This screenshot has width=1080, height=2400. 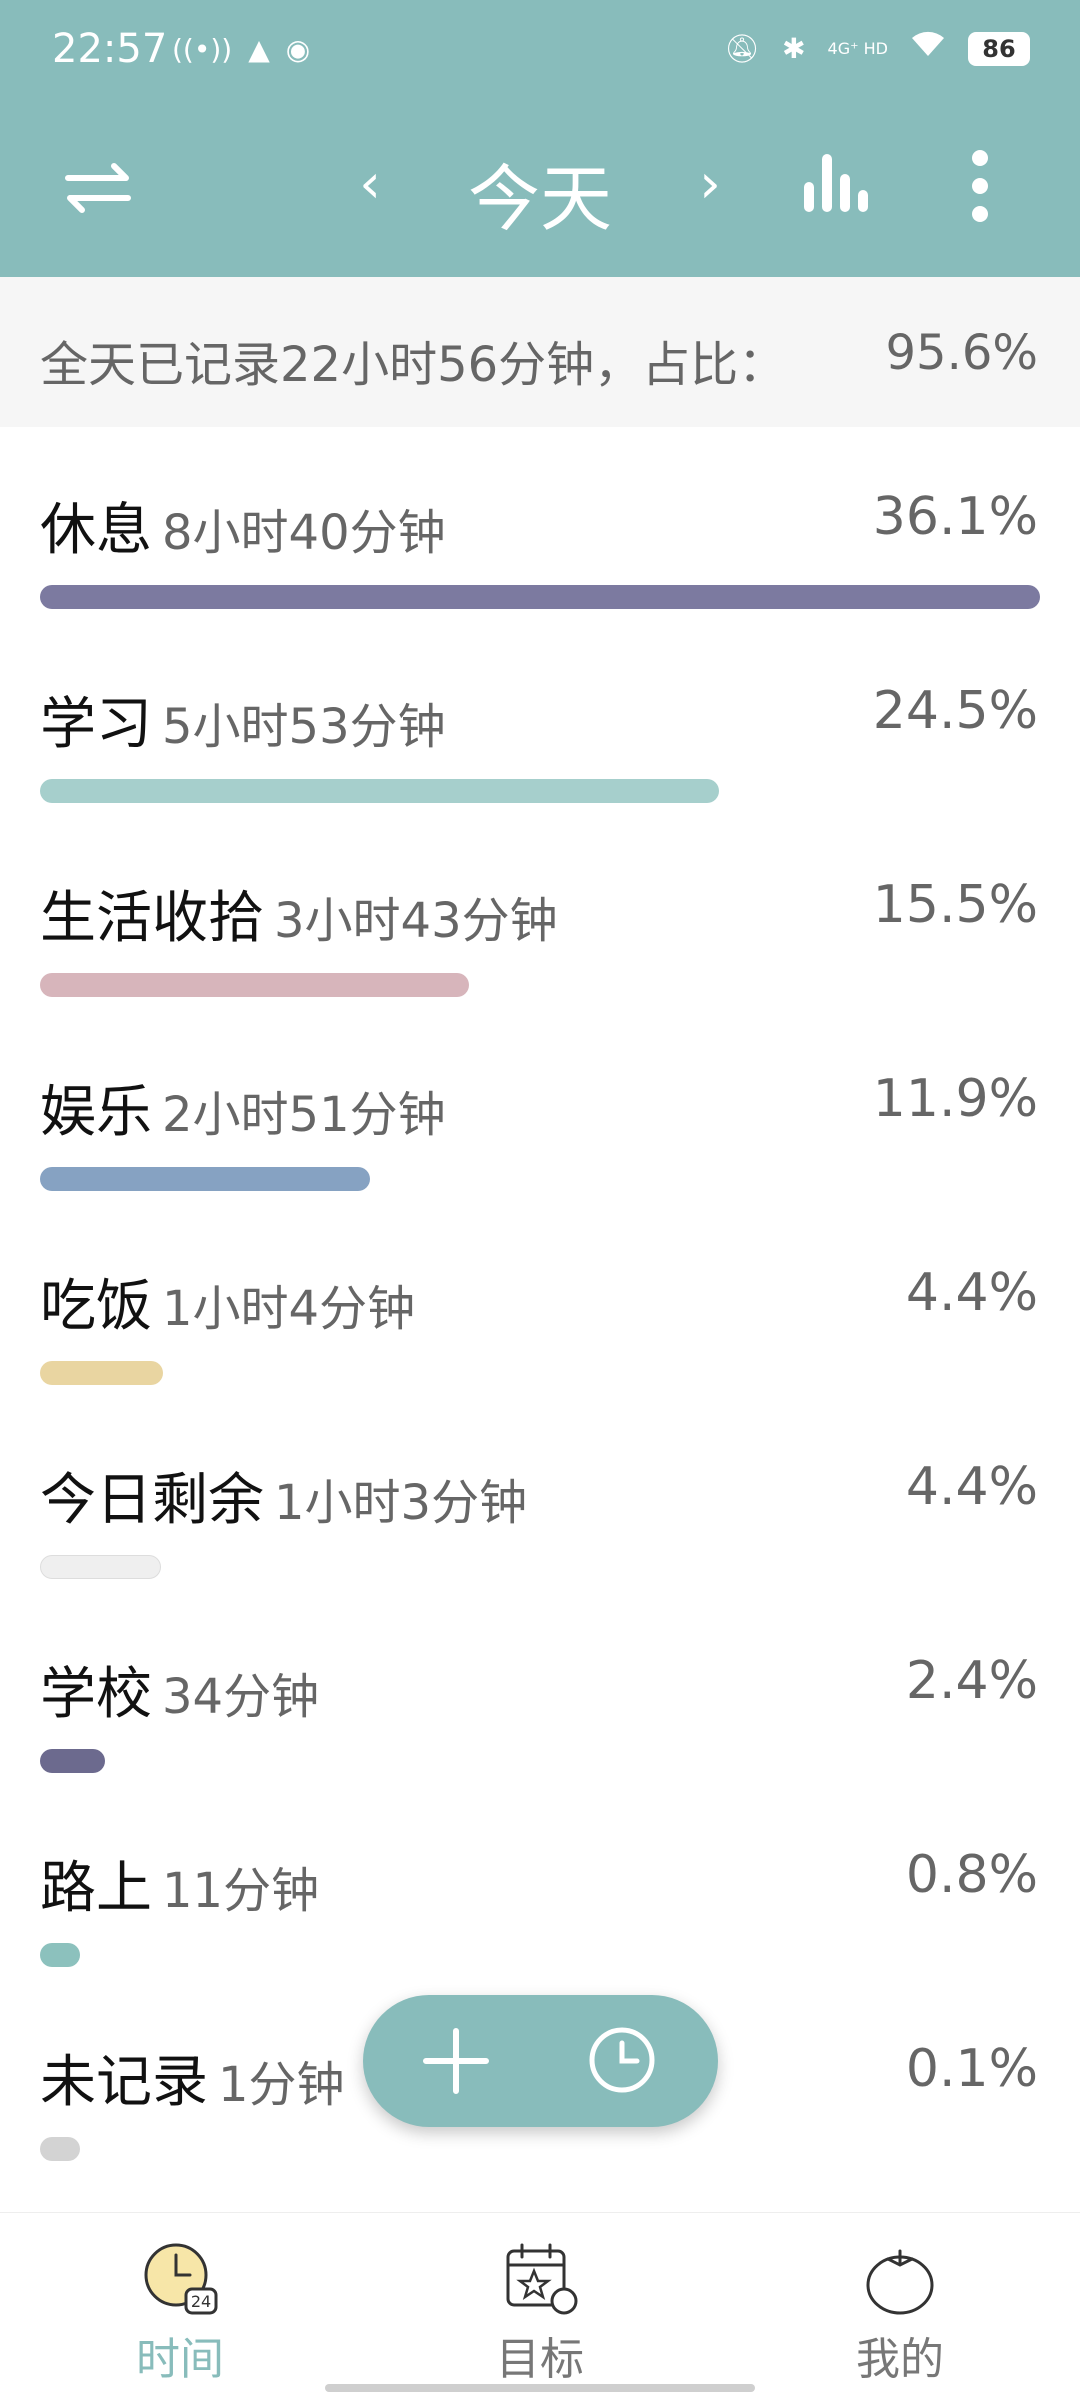 I want to click on category-duration: 5小时53分钟, so click(x=304, y=727).